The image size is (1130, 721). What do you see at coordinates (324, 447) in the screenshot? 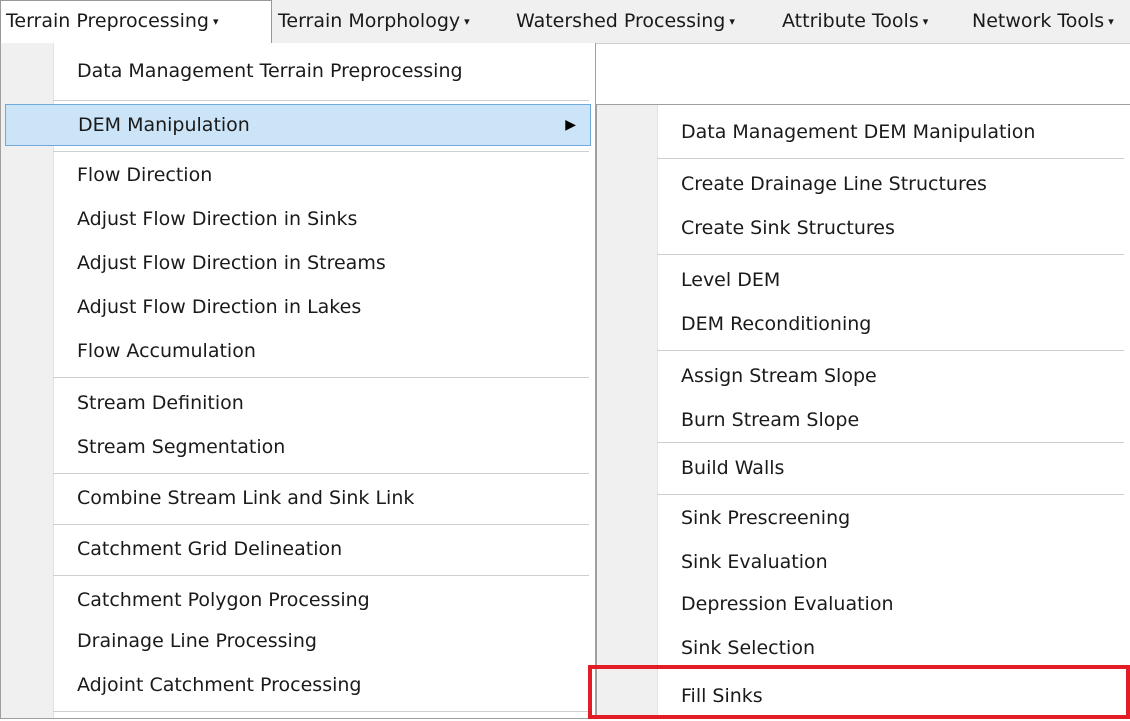
I see `menu-item-stream-segmentation: Stream Segmentation` at bounding box center [324, 447].